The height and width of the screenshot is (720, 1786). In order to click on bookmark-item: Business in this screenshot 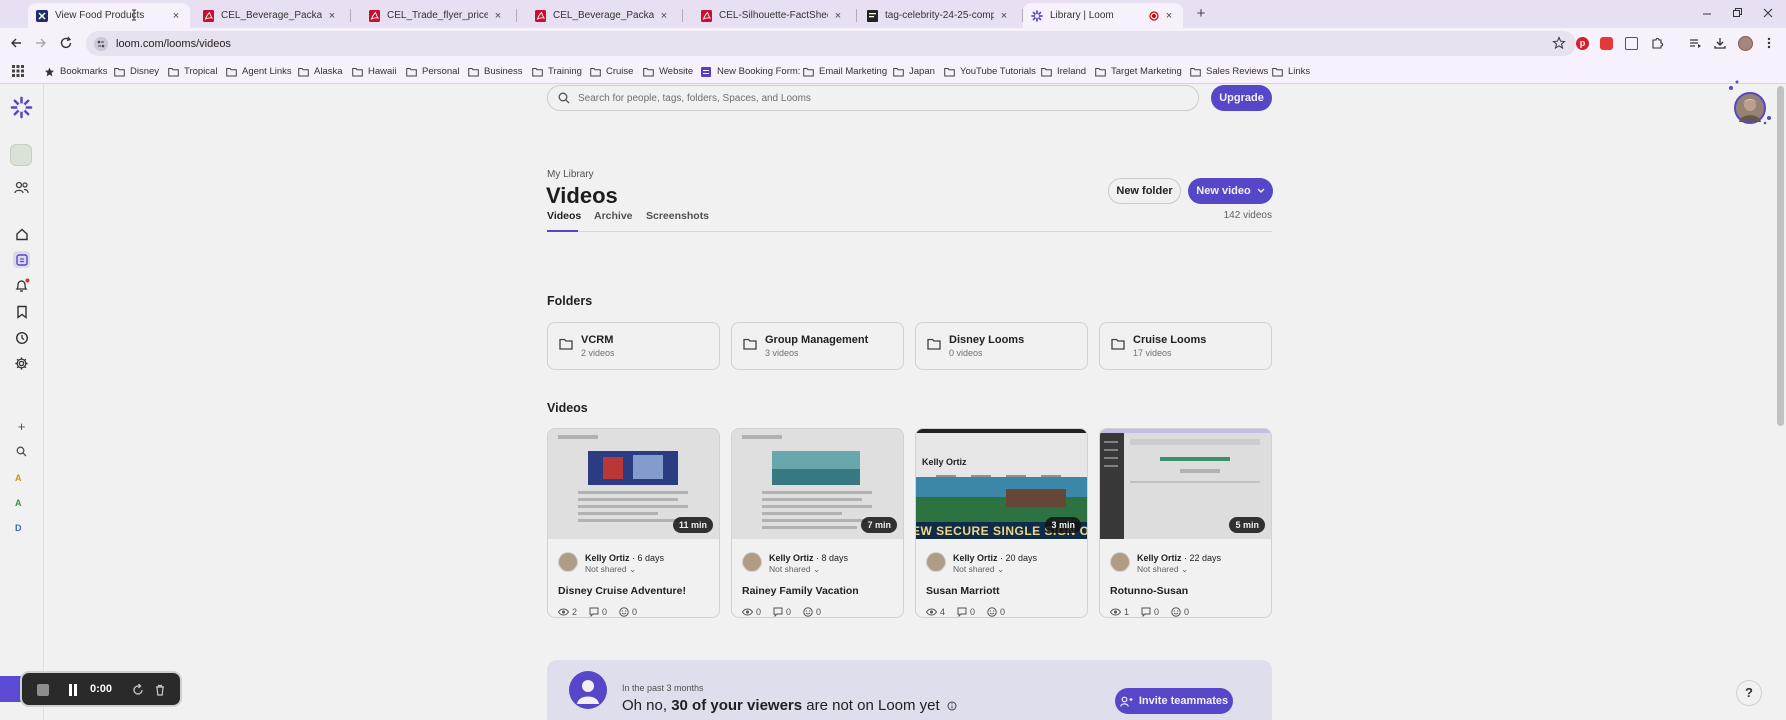, I will do `click(495, 71)`.